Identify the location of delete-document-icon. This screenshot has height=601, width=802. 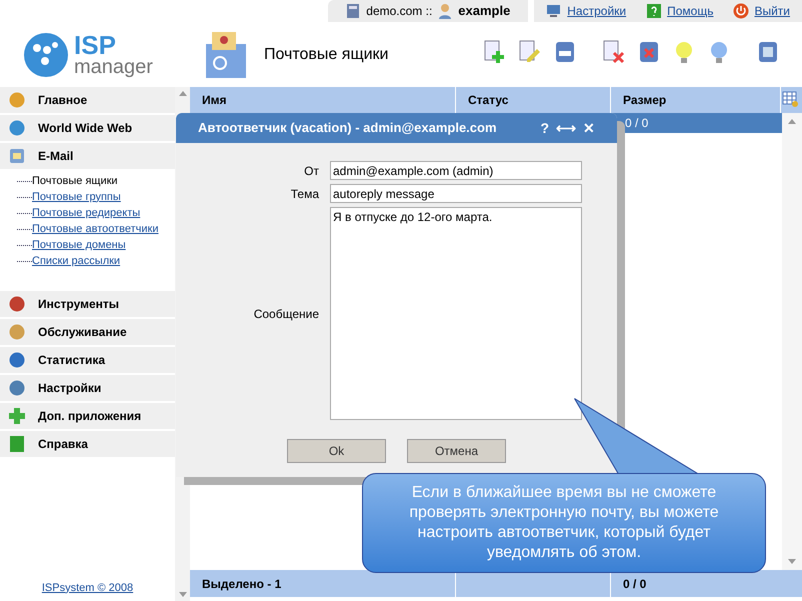
(614, 52).